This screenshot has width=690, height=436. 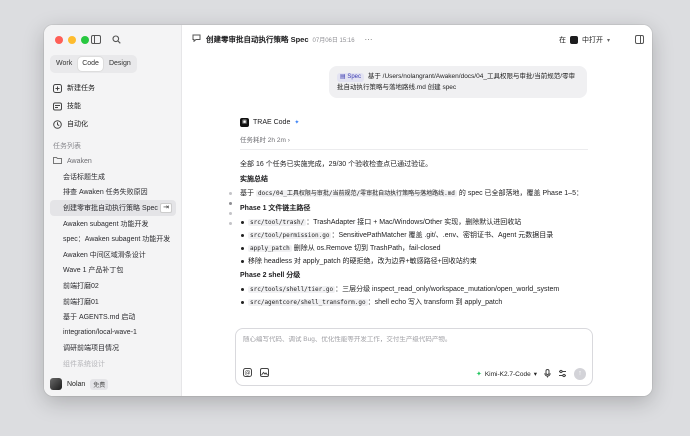 I want to click on chat-icon, so click(x=196, y=39).